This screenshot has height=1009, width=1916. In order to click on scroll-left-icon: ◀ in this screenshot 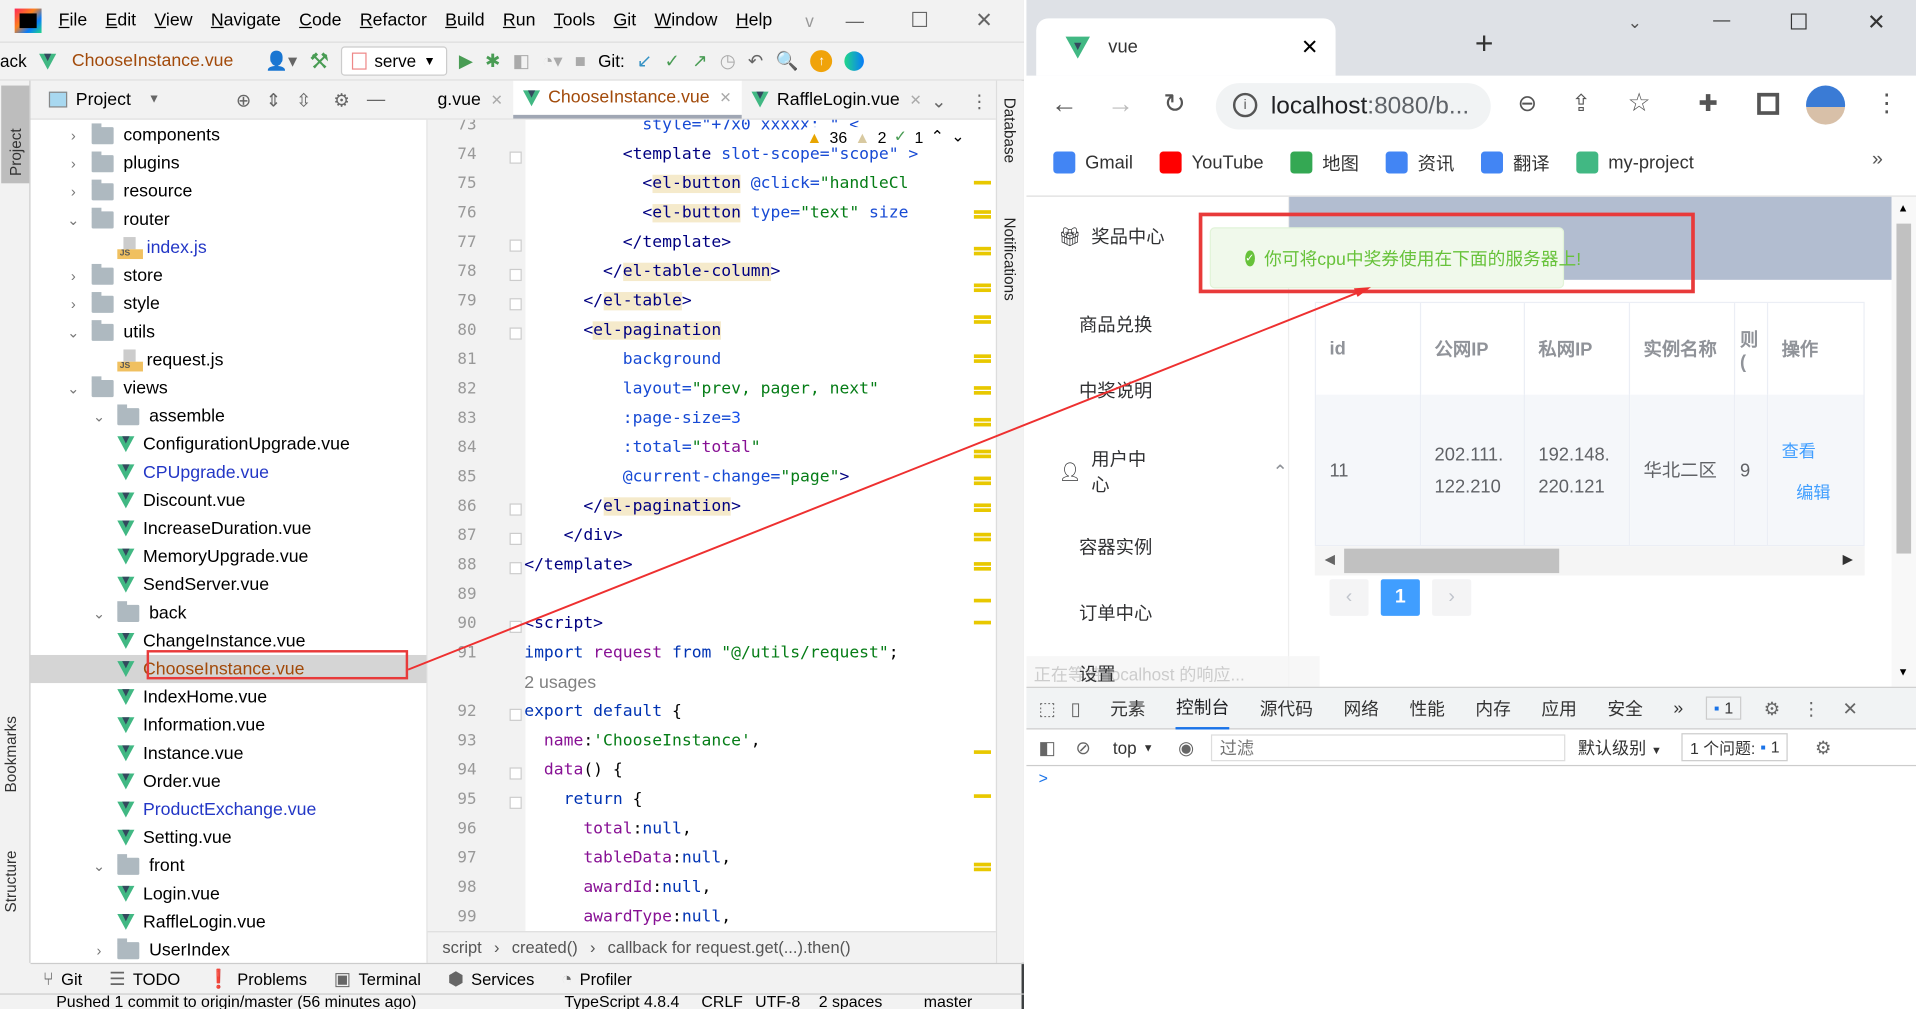, I will do `click(1330, 559)`.